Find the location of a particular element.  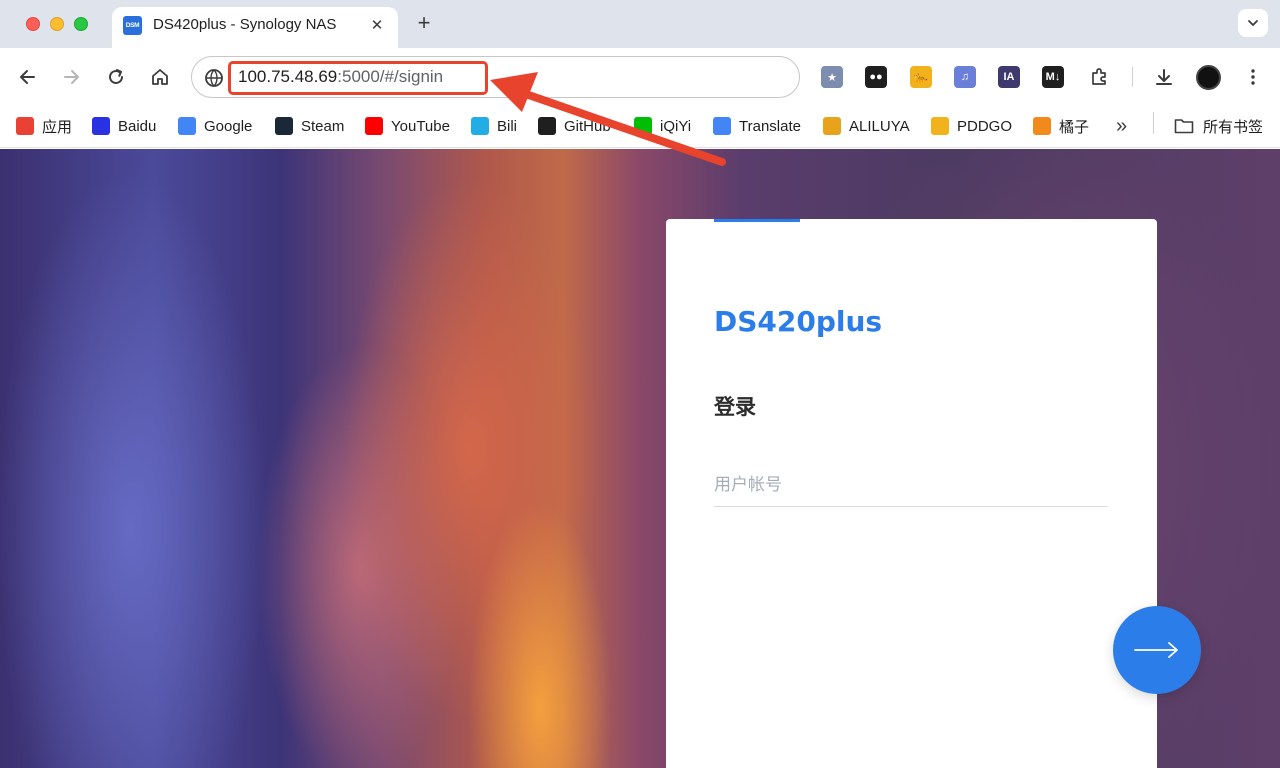

pddgo-icon is located at coordinates (940, 126).